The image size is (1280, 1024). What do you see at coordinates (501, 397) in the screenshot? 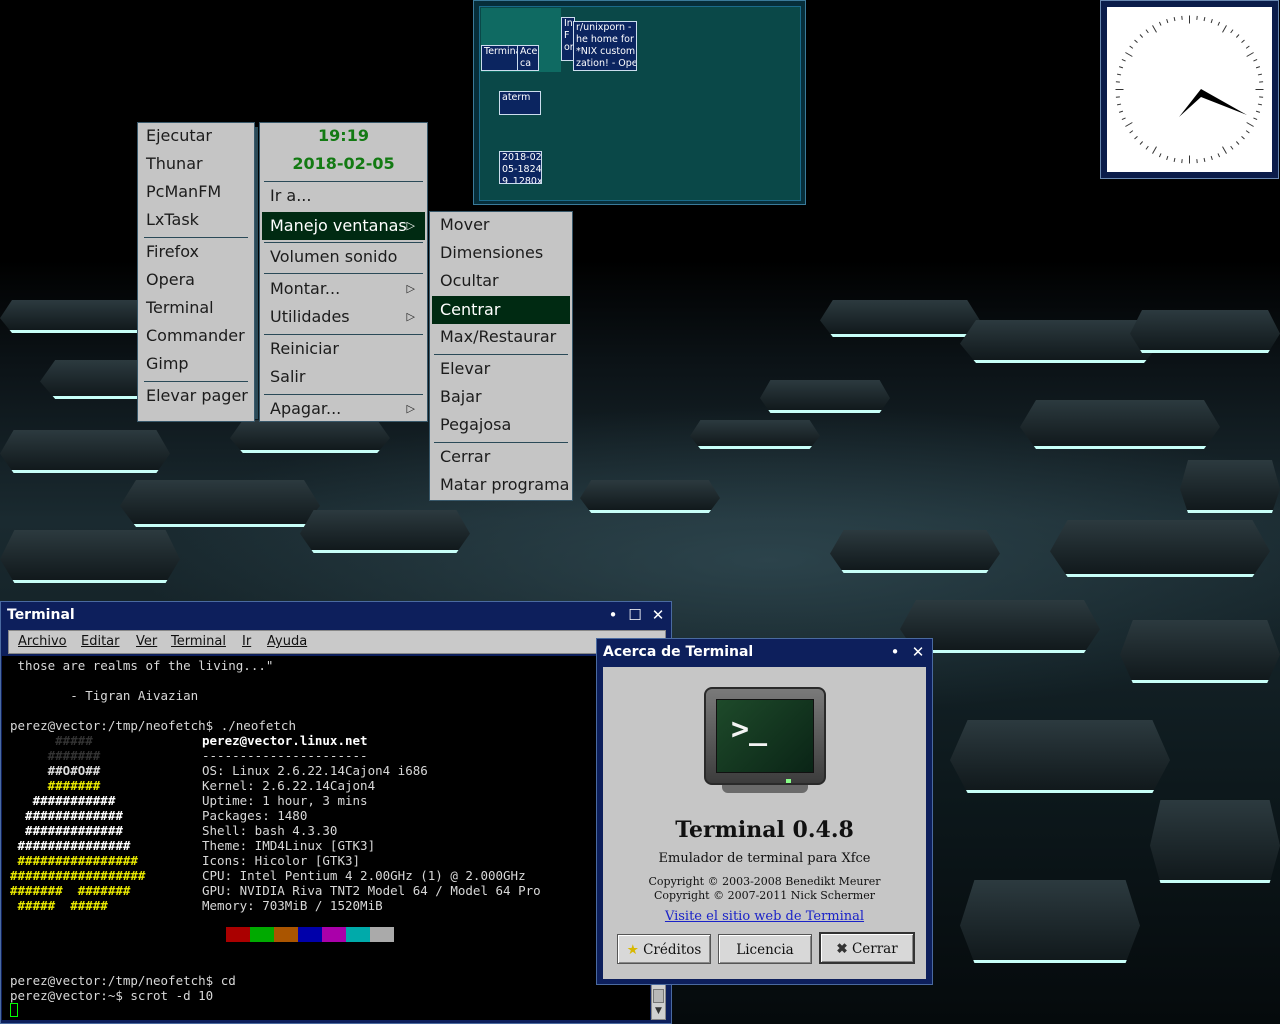
I see `menu-item-bajar: Bajar` at bounding box center [501, 397].